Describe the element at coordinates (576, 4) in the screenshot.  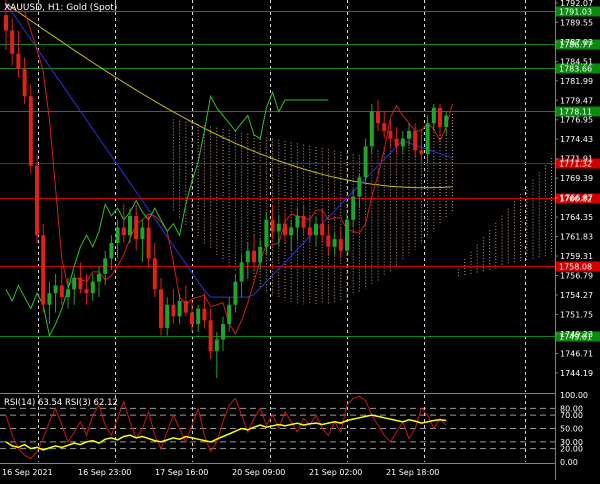
I see `y-tick-label: 1792.07` at that location.